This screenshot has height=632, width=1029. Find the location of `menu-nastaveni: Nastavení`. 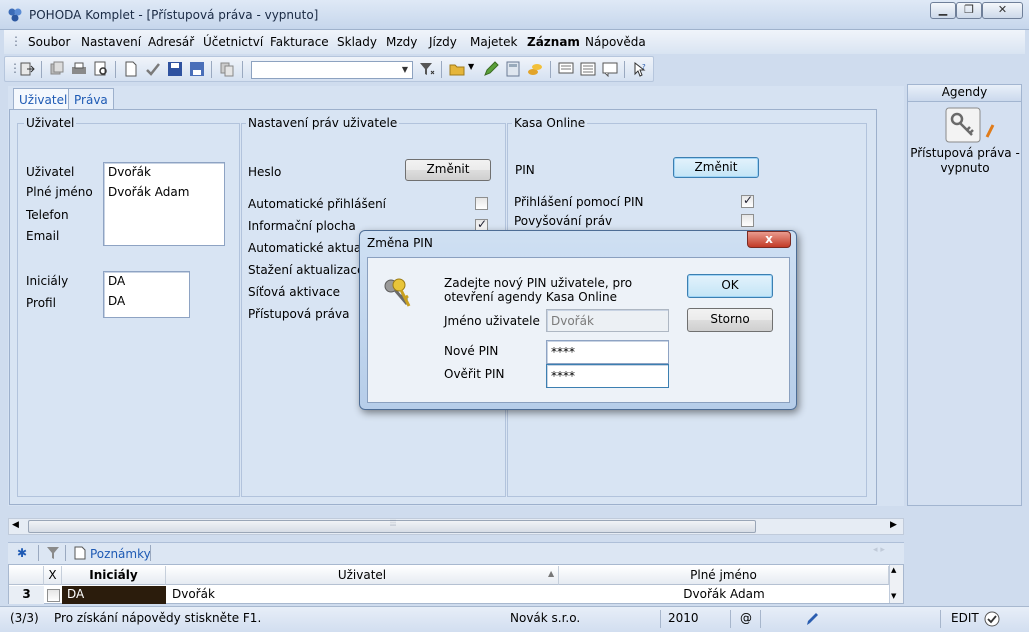

menu-nastaveni: Nastavení is located at coordinates (111, 42).